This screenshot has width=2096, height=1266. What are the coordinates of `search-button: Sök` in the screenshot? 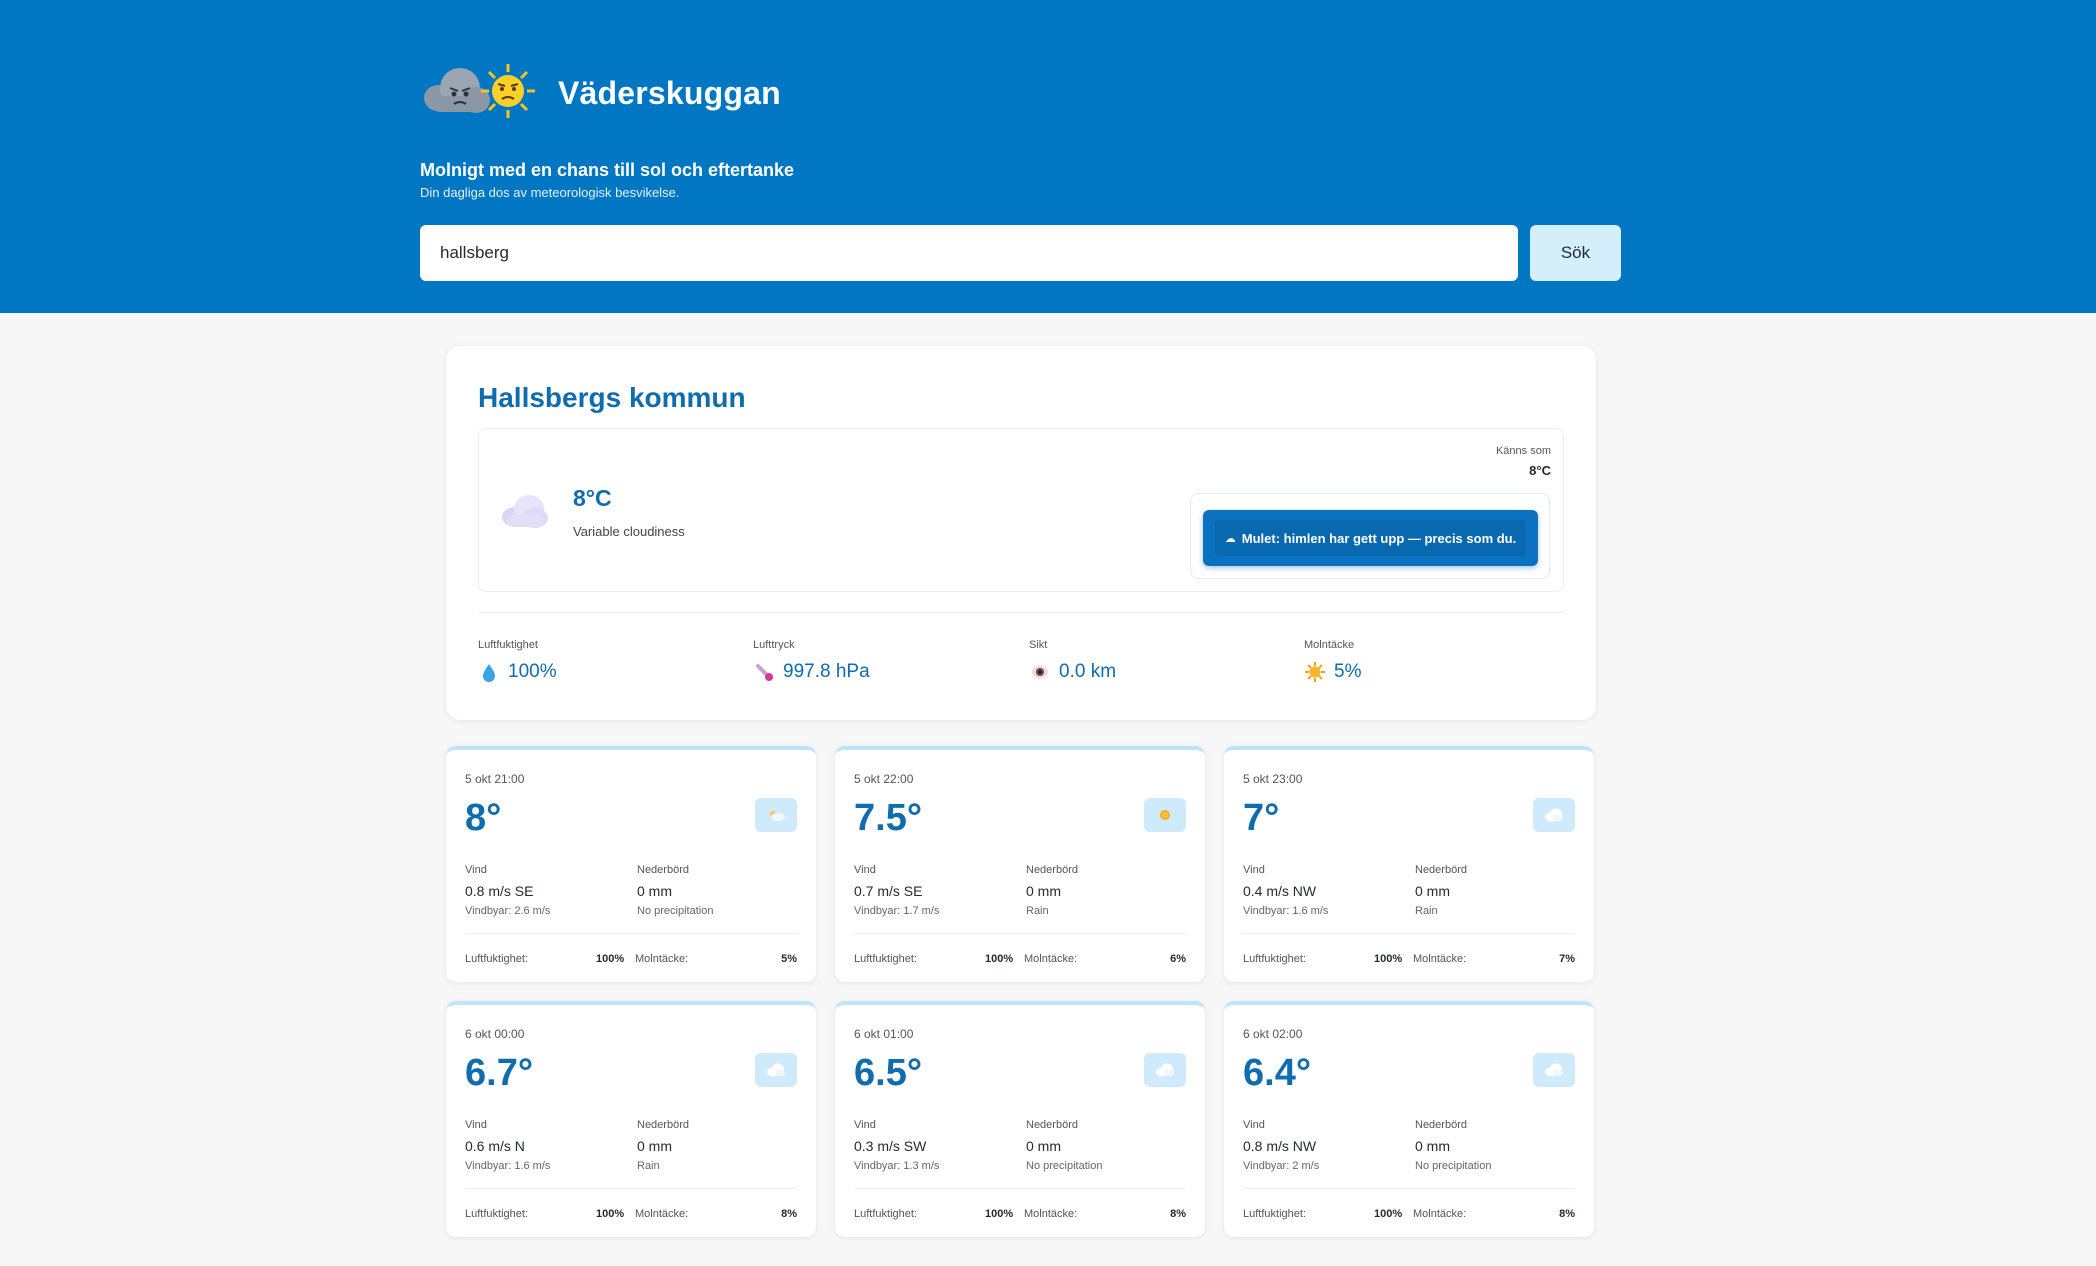 It's located at (1575, 253).